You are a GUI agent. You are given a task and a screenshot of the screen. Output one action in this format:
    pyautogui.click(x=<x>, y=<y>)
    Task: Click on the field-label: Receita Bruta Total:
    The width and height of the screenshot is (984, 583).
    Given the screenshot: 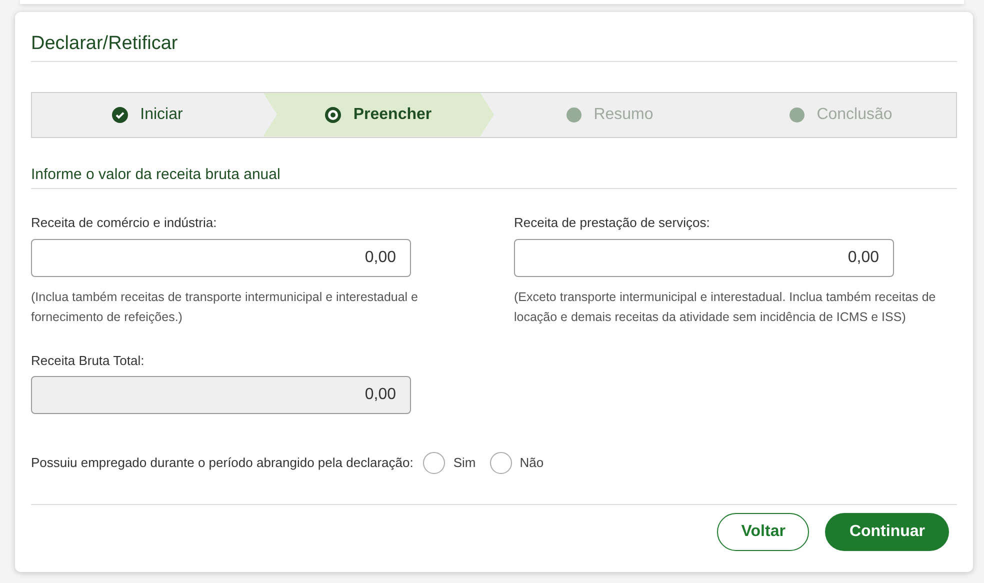 What is the action you would take?
    pyautogui.click(x=88, y=361)
    